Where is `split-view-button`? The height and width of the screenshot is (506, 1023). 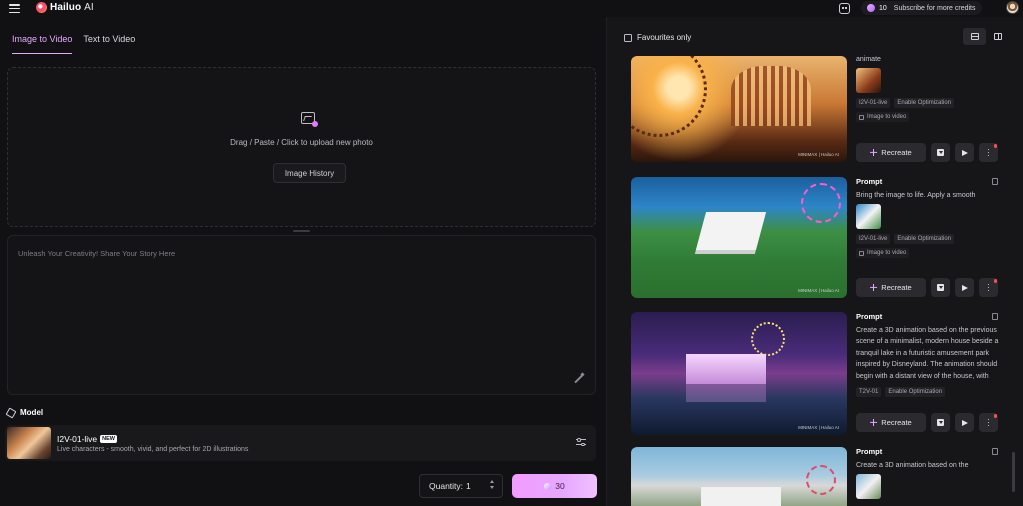
split-view-button is located at coordinates (997, 36).